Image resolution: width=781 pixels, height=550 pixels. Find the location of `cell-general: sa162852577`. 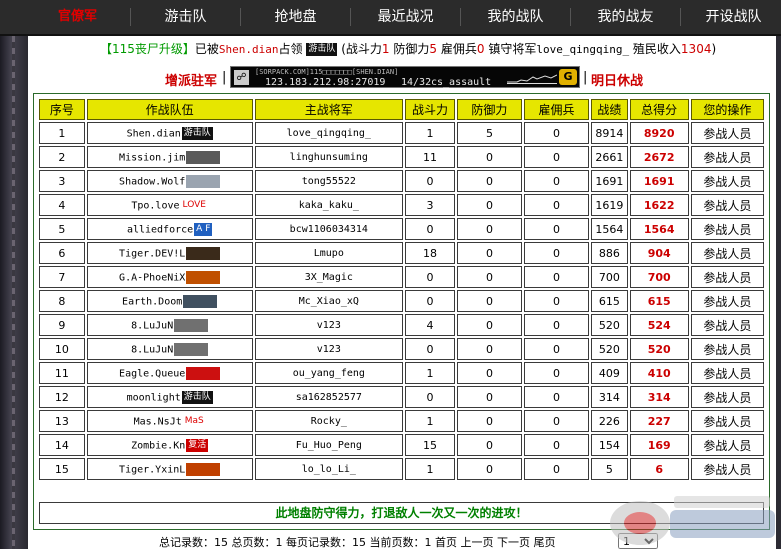

cell-general: sa162852577 is located at coordinates (329, 397).